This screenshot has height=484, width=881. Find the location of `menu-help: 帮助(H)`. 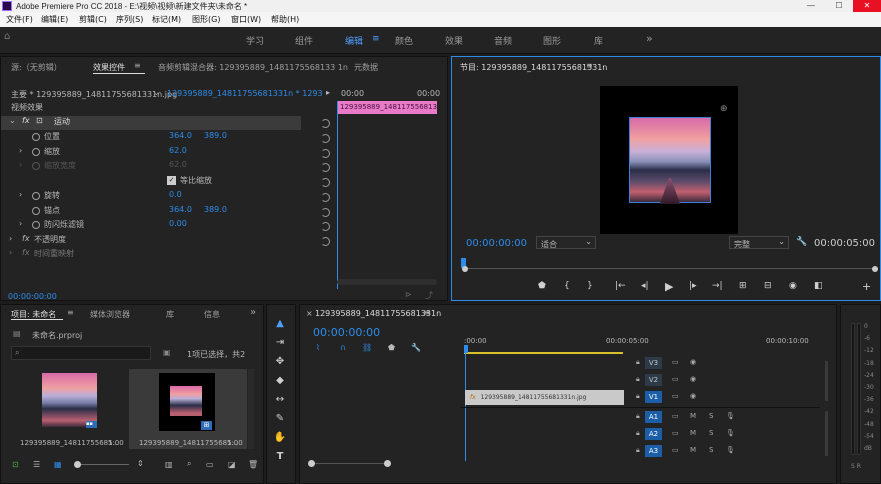

menu-help: 帮助(H) is located at coordinates (285, 19).